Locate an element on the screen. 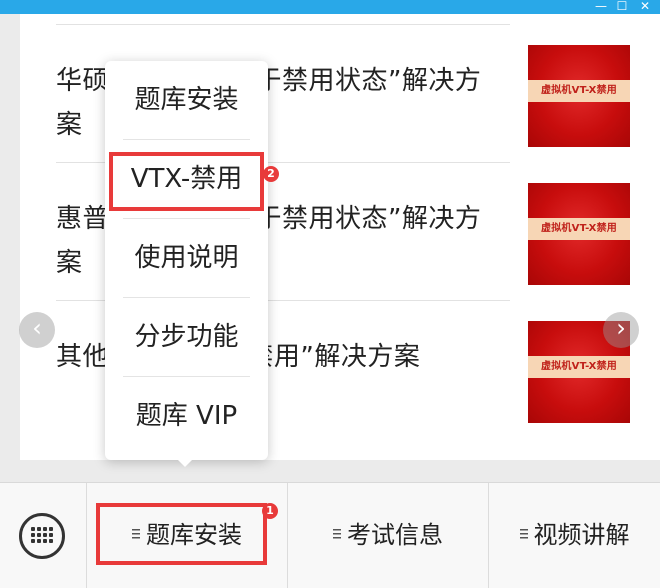 The image size is (660, 588). menu-item-instructions: 使用说明 is located at coordinates (186, 258).